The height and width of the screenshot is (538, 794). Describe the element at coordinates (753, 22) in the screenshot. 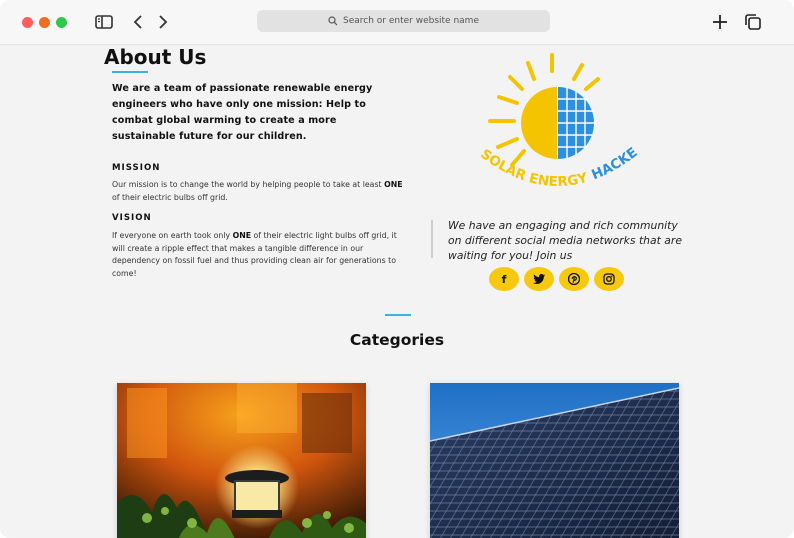

I see `tabs-overview-icon` at that location.